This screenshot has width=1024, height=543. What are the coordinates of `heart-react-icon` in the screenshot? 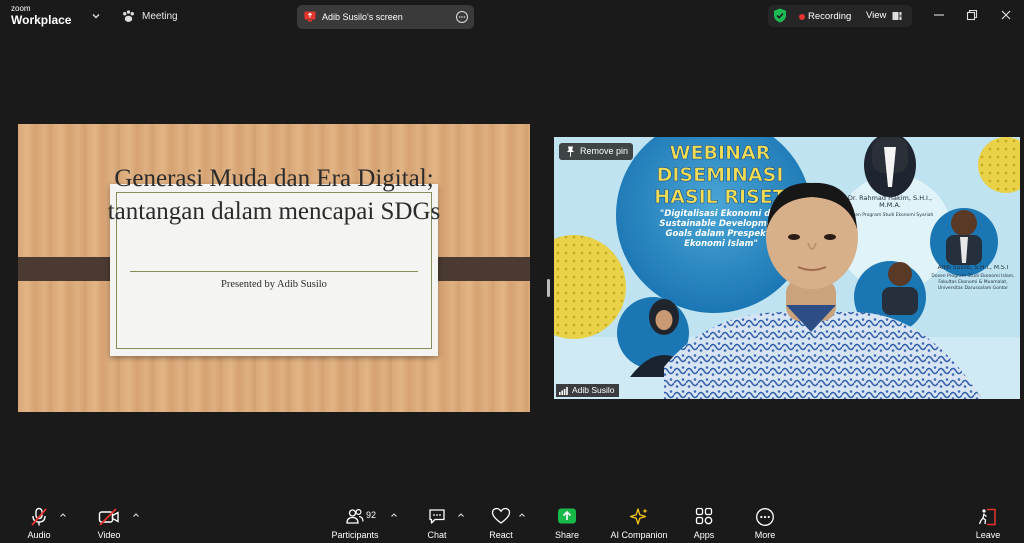 It's located at (501, 515).